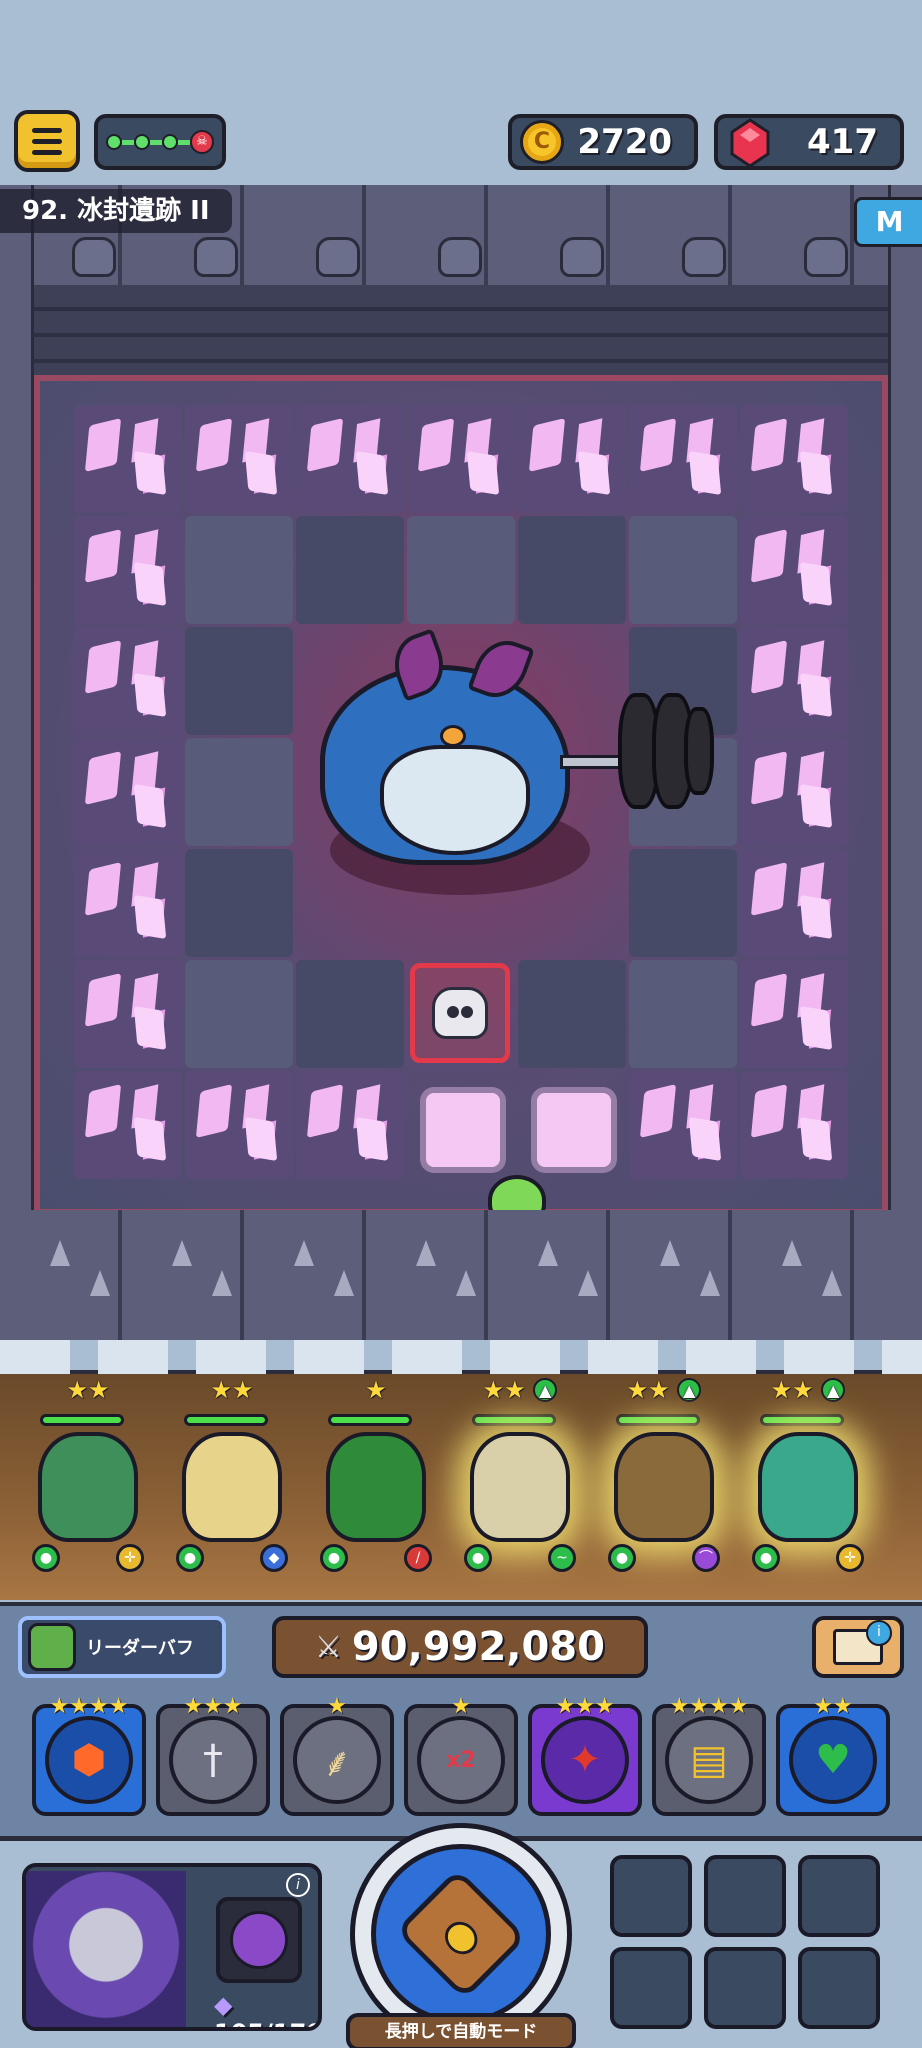 The width and height of the screenshot is (922, 2048). I want to click on upgrade-arrow-icon: ▲, so click(833, 1390).